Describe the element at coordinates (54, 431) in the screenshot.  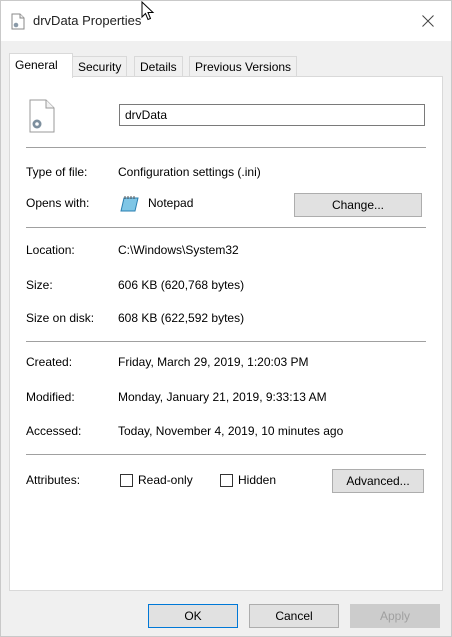
I see `accessed-label: Accessed:` at that location.